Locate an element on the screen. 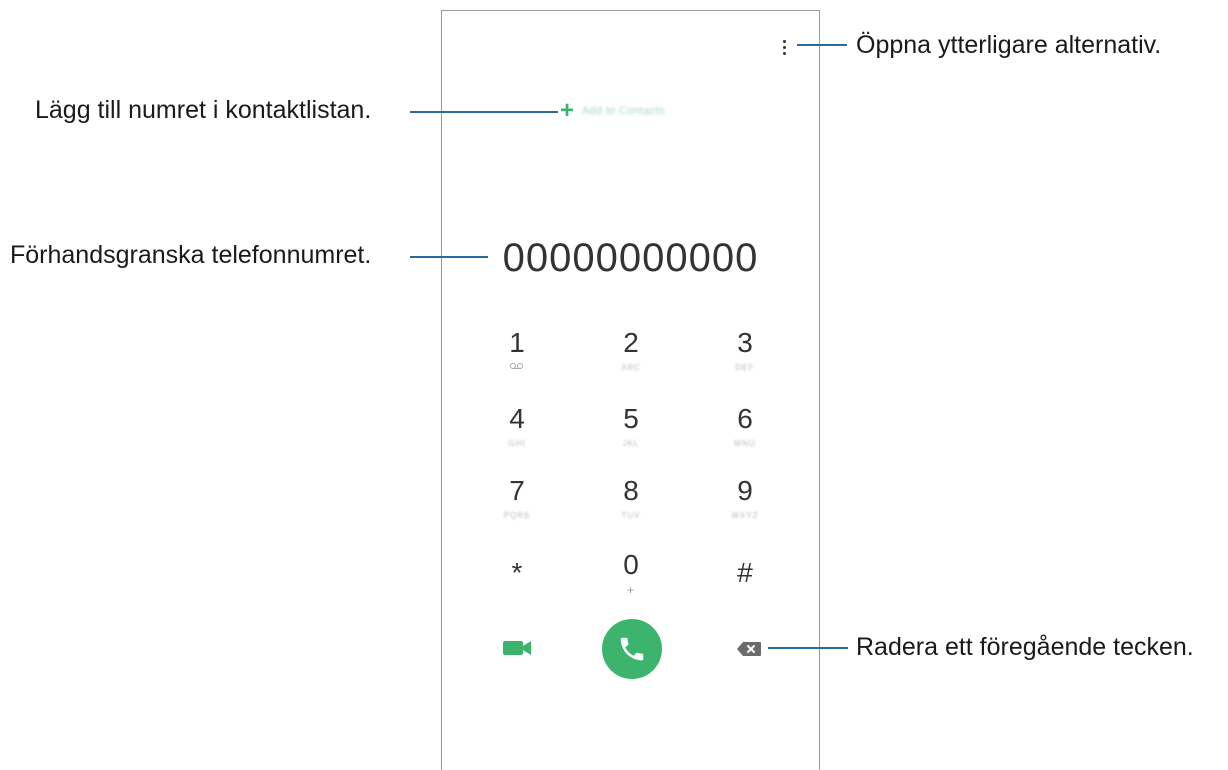 The height and width of the screenshot is (770, 1228). add-to-contacts-button: + Add to Contacts is located at coordinates (612, 111).